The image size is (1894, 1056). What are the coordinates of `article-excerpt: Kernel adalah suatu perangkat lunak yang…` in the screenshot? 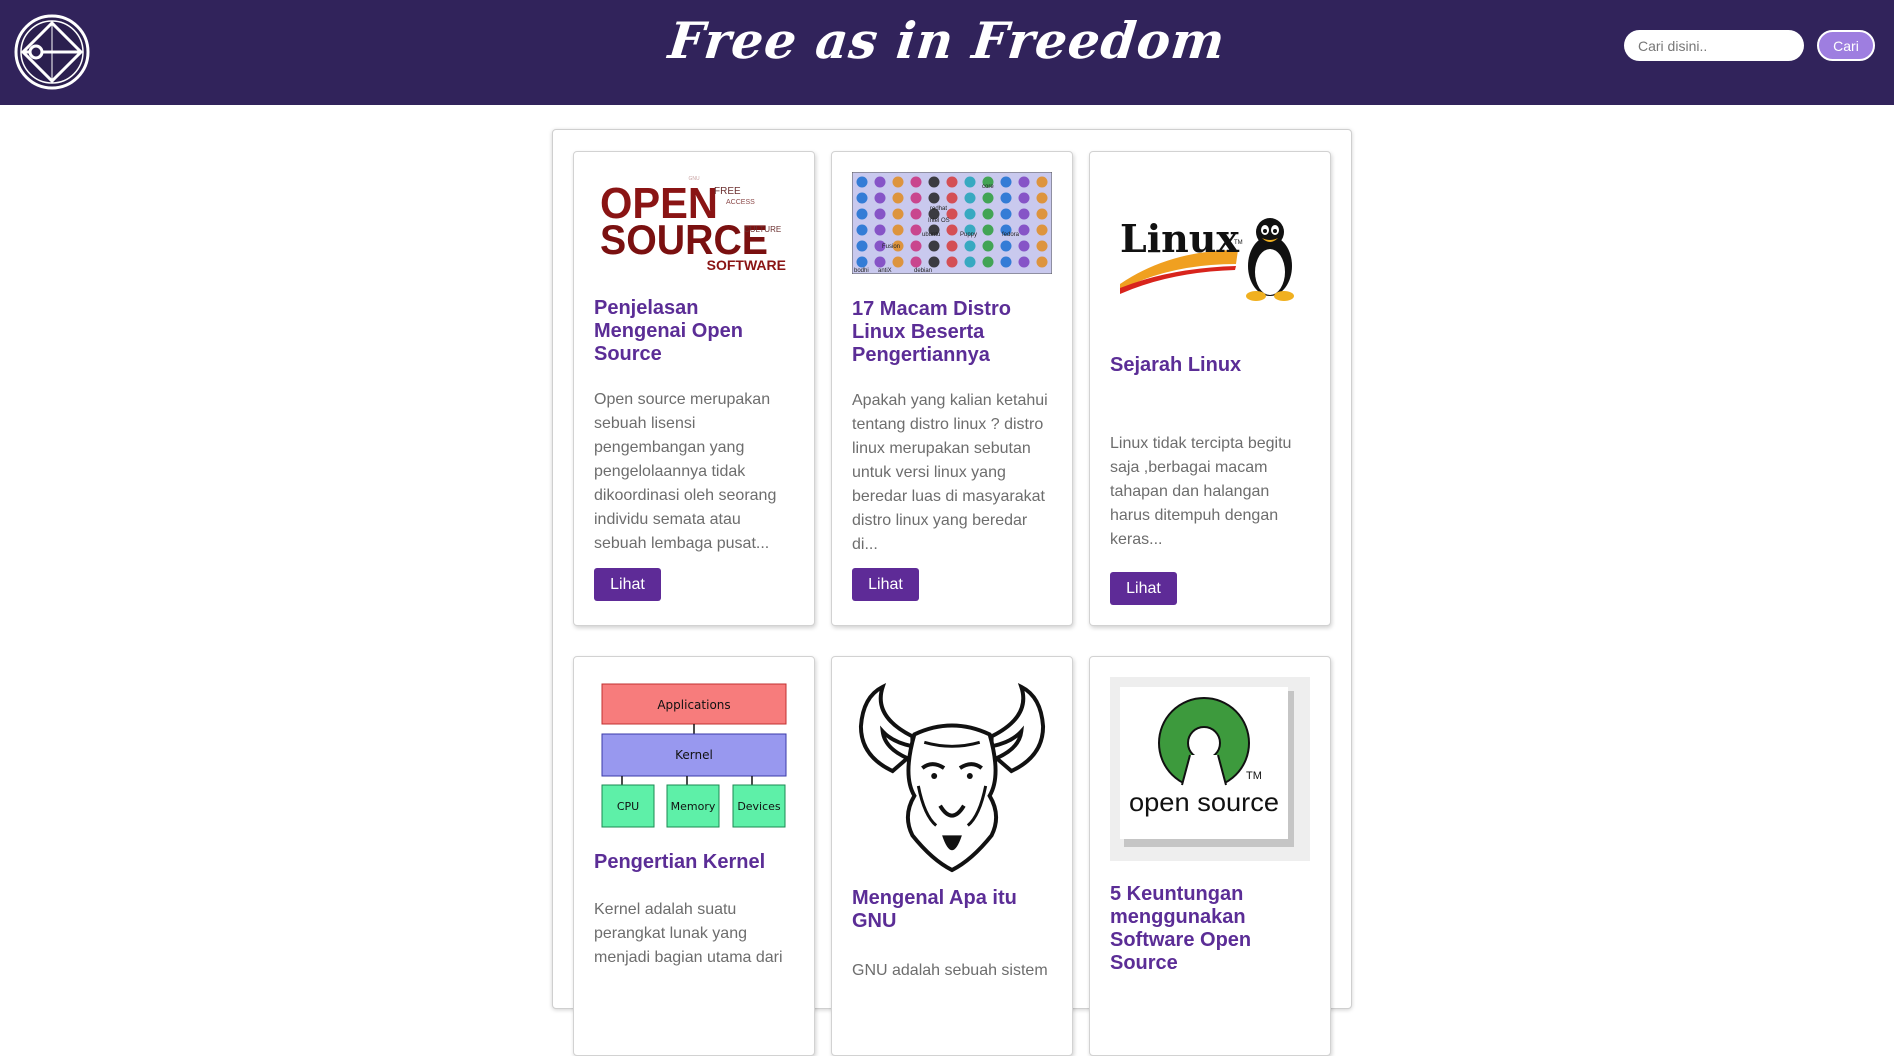 It's located at (688, 933).